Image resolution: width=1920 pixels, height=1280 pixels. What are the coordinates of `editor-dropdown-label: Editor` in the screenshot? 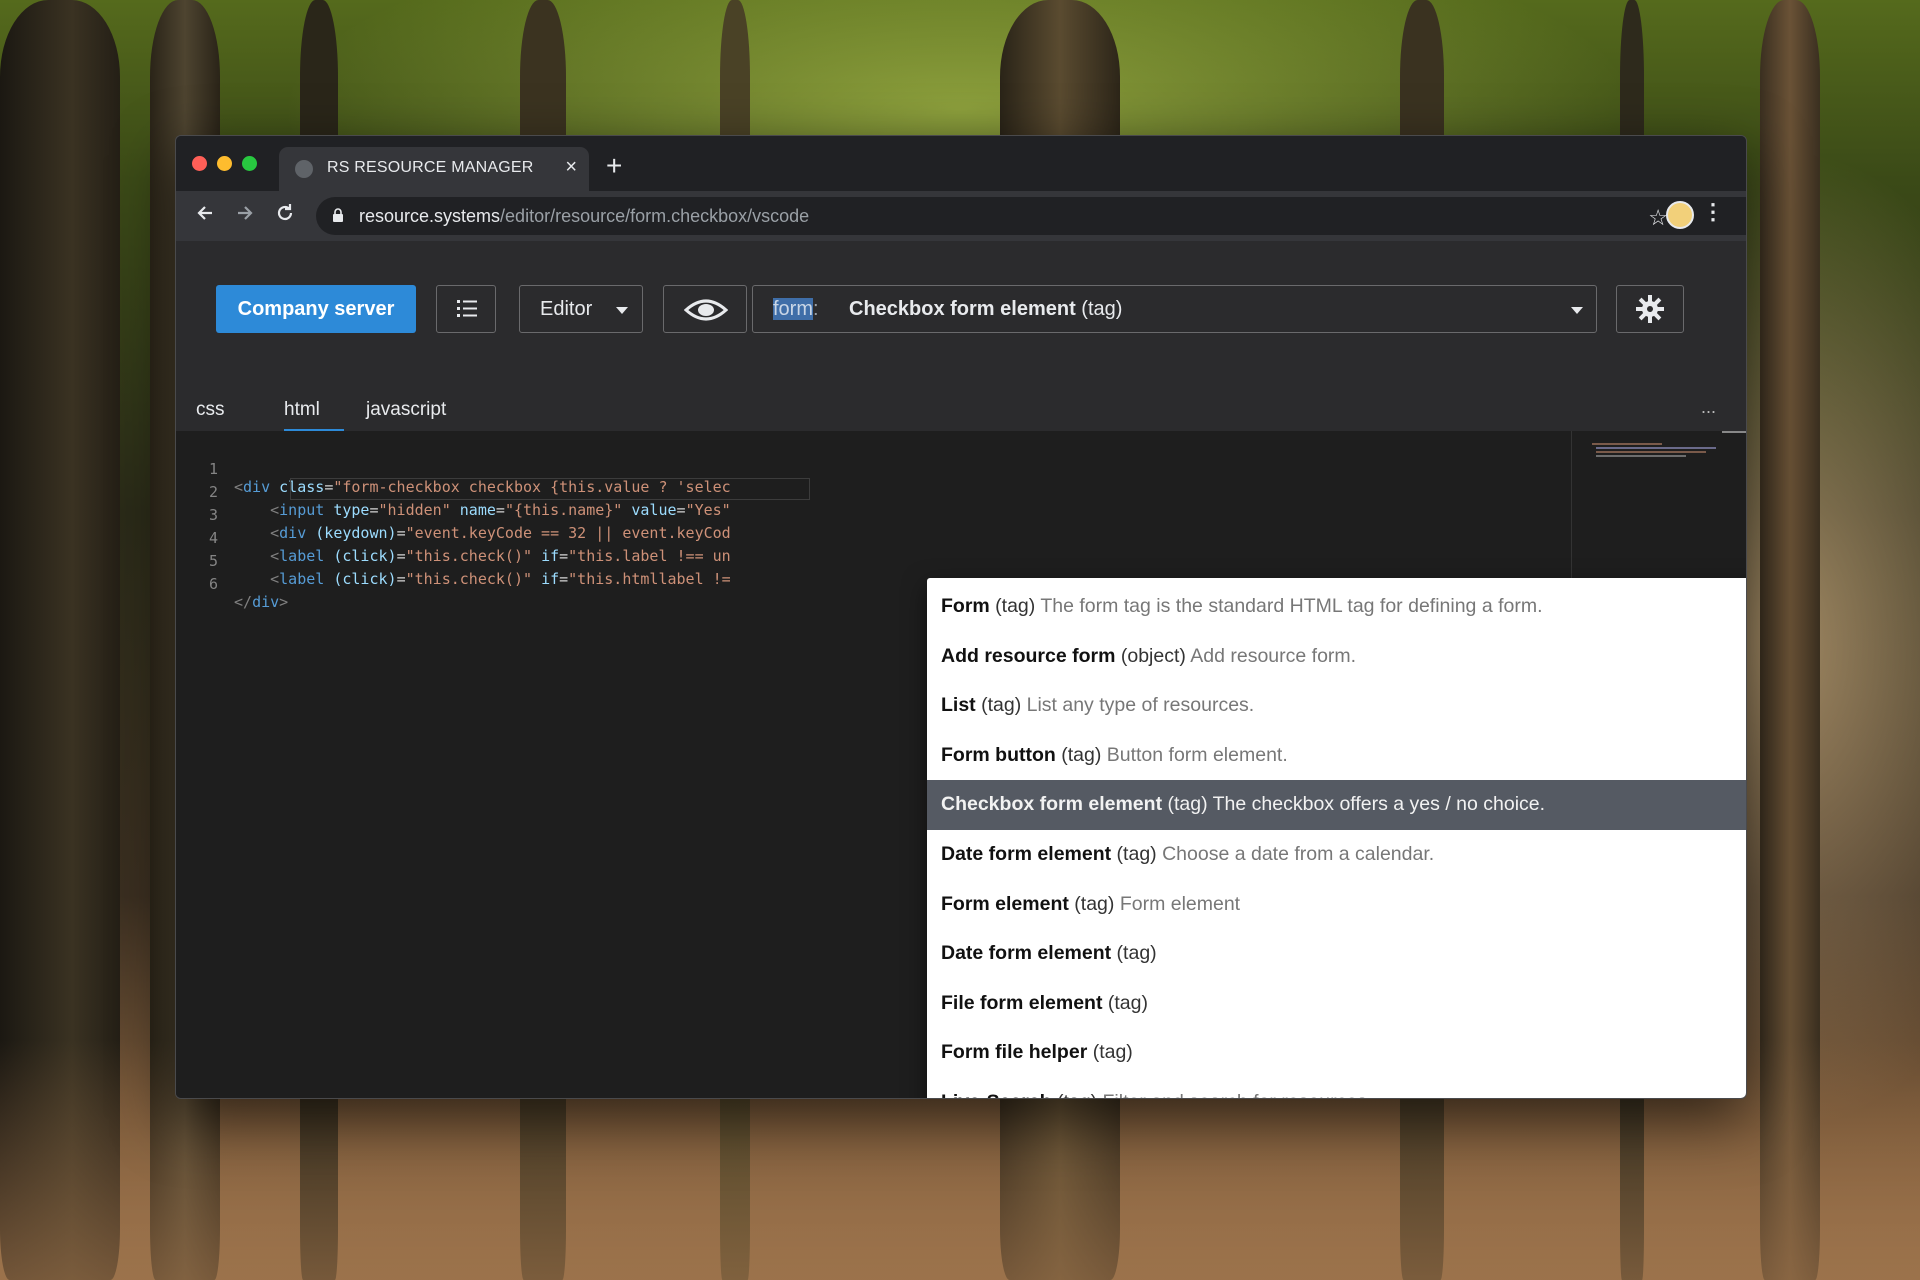 It's located at (566, 309).